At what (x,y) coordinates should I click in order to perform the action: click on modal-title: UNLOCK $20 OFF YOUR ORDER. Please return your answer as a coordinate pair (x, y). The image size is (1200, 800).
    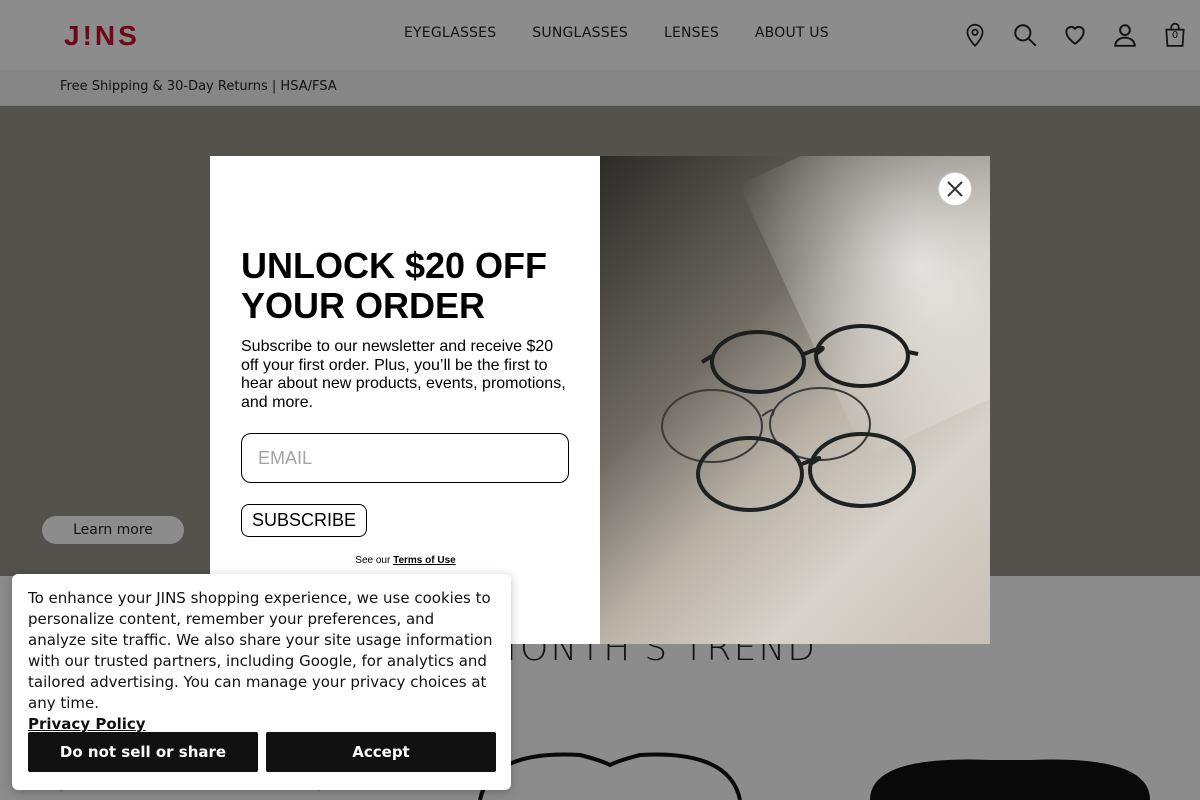
    Looking at the image, I should click on (394, 285).